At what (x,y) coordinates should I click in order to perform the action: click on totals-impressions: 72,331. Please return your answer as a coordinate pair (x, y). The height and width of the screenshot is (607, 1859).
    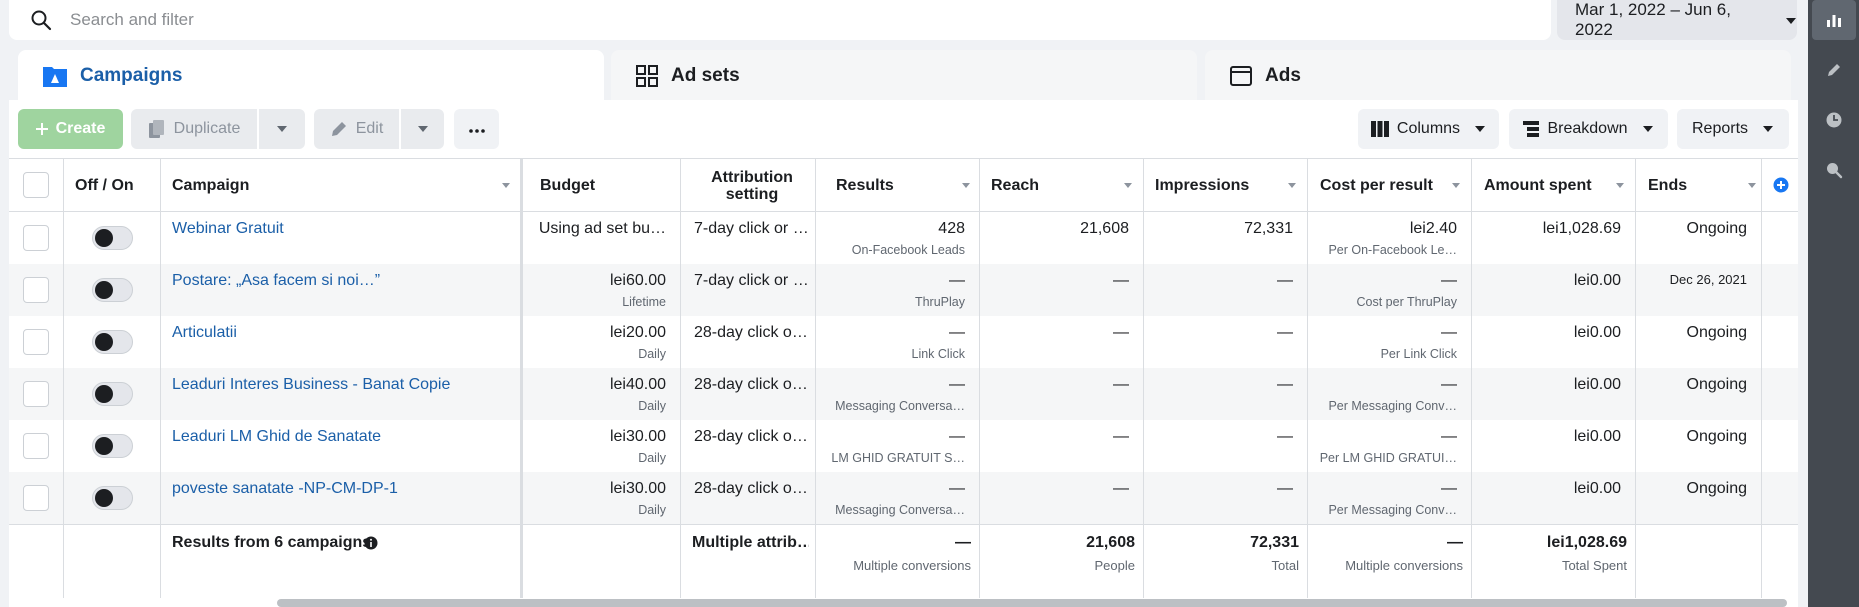
    Looking at the image, I should click on (1274, 542).